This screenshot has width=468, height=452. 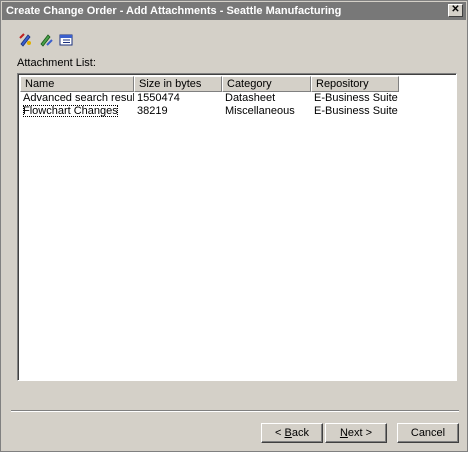 I want to click on next-label-rest: ext >, so click(x=360, y=433).